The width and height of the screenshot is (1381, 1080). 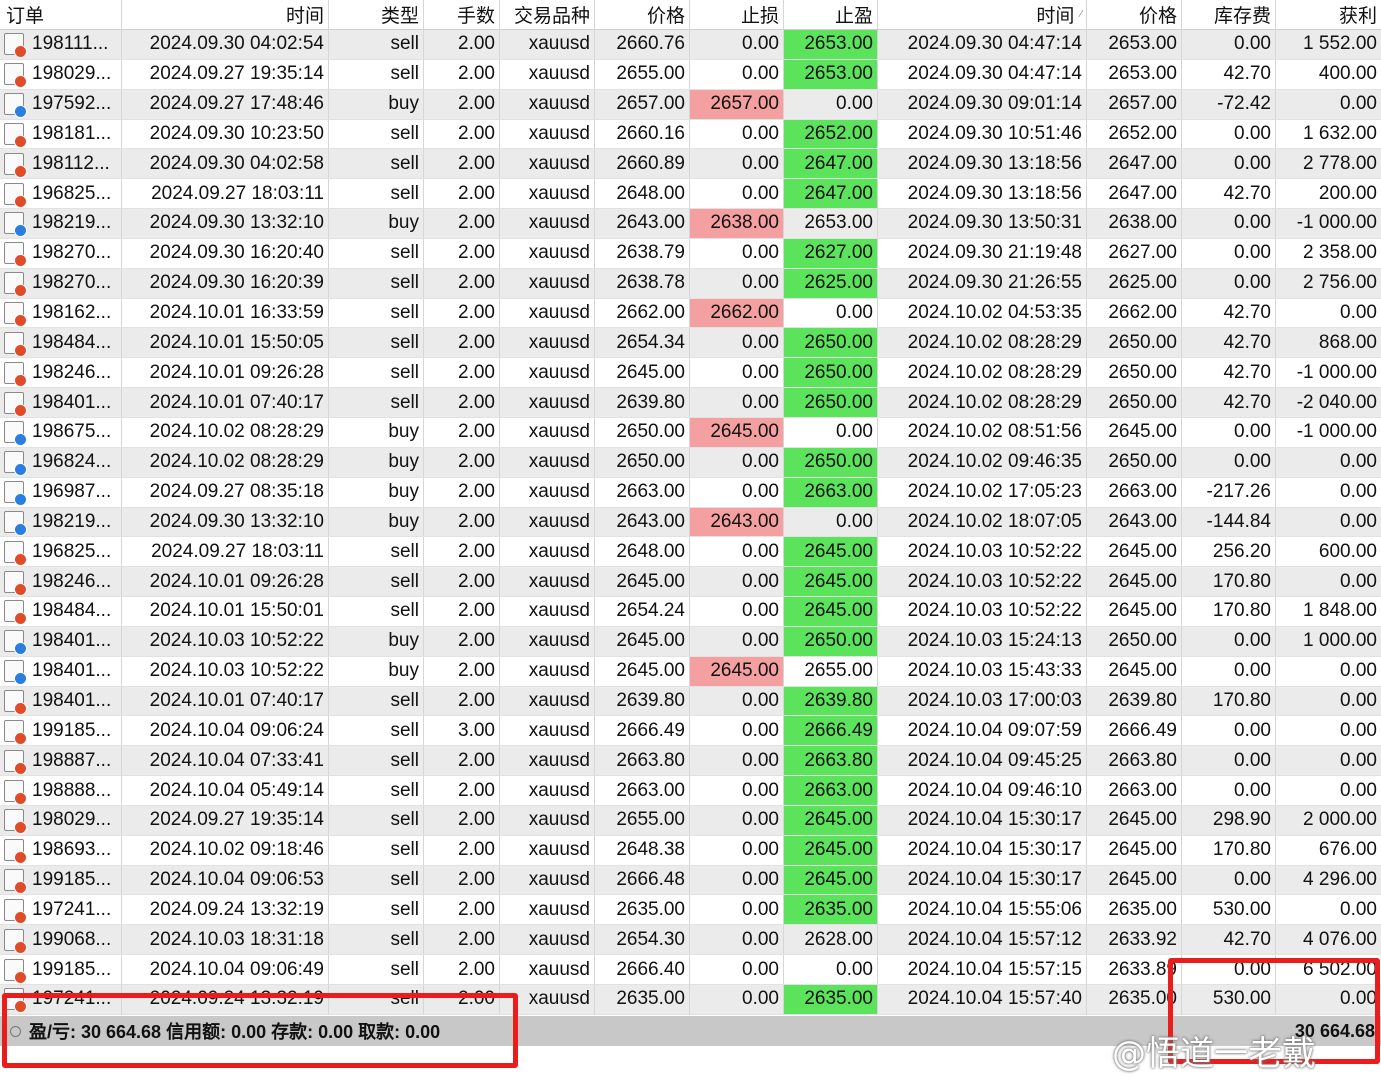 What do you see at coordinates (1340, 44) in the screenshot?
I see `cell-profit: 1 552.00` at bounding box center [1340, 44].